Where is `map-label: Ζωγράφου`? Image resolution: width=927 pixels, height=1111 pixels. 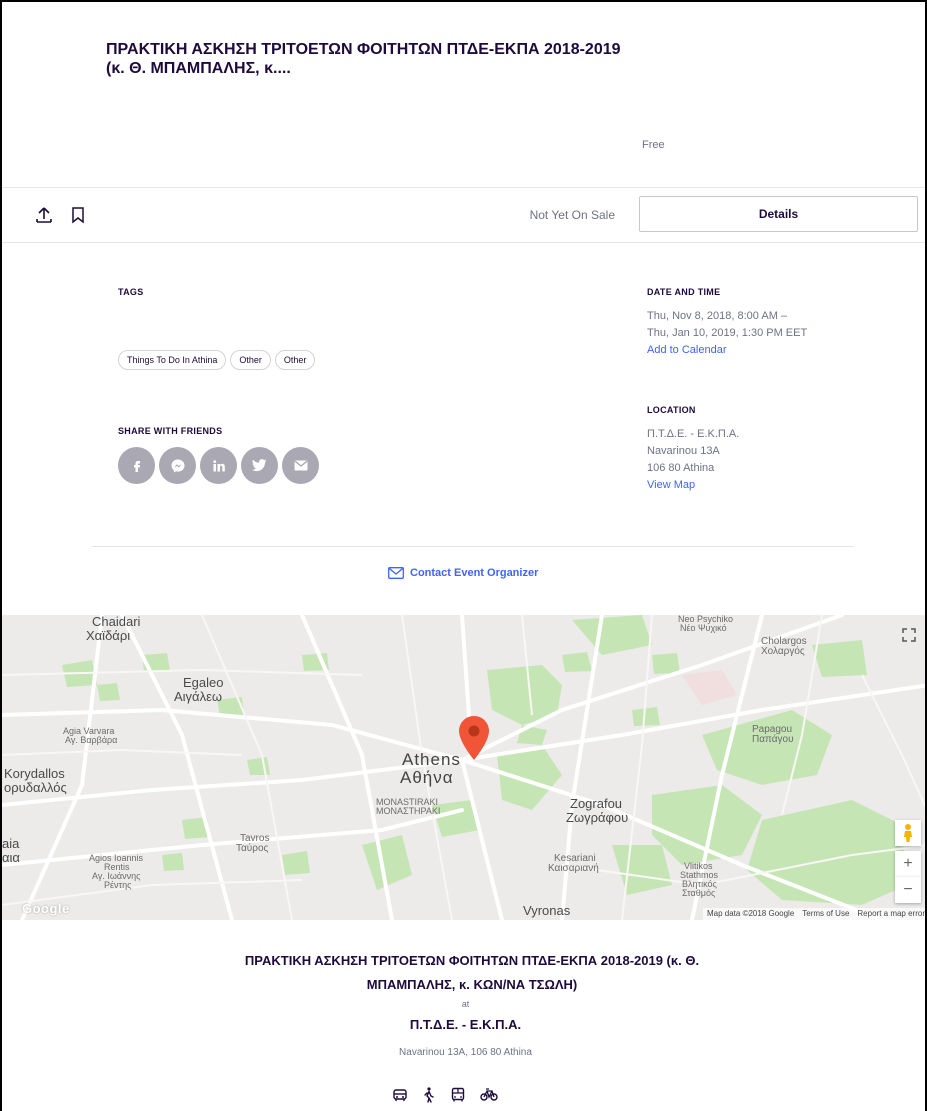
map-label: Ζωγράφου is located at coordinates (597, 817).